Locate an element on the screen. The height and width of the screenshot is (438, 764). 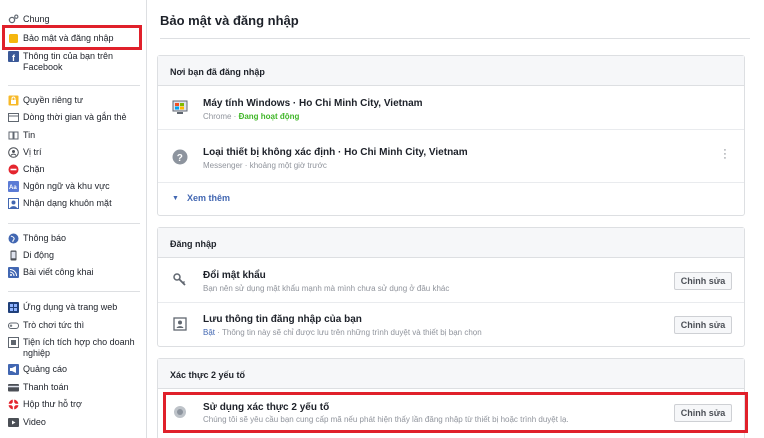
book-icon is located at coordinates (13, 135).